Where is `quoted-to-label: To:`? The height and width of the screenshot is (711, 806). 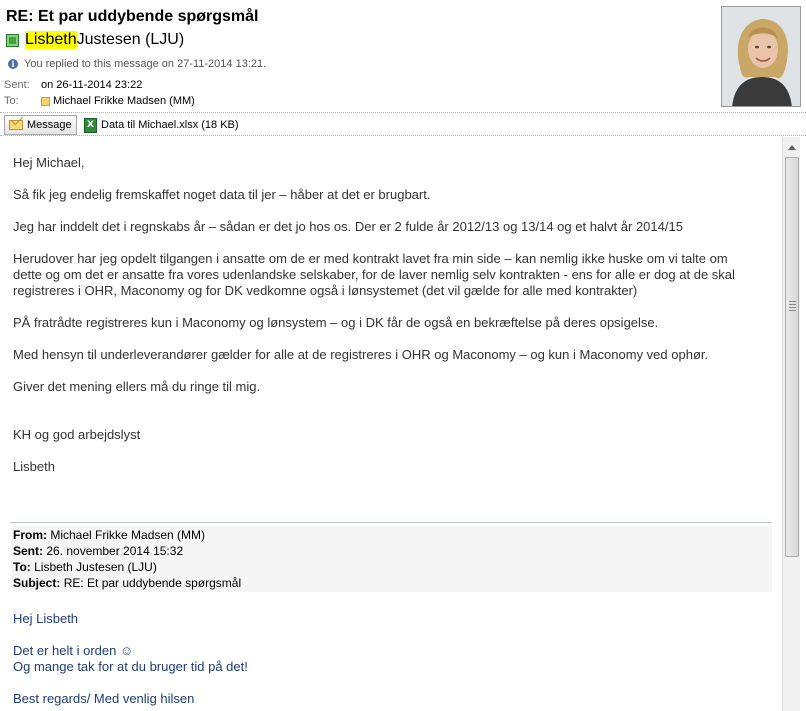 quoted-to-label: To: is located at coordinates (22, 567).